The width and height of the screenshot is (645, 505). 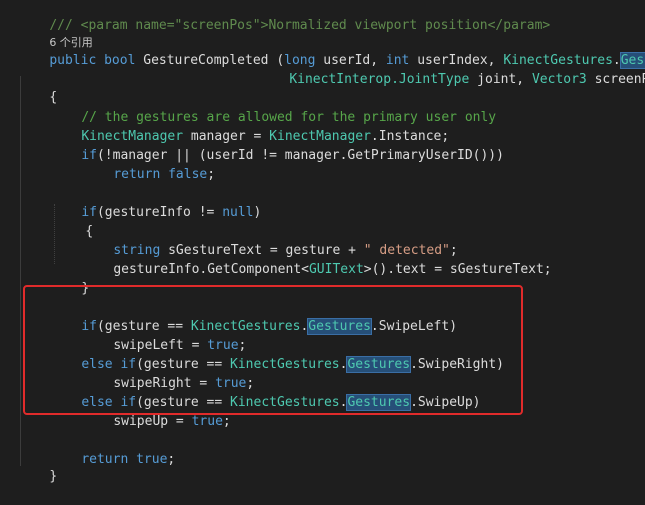 I want to click on method-name: GestureCompleted, so click(x=206, y=60).